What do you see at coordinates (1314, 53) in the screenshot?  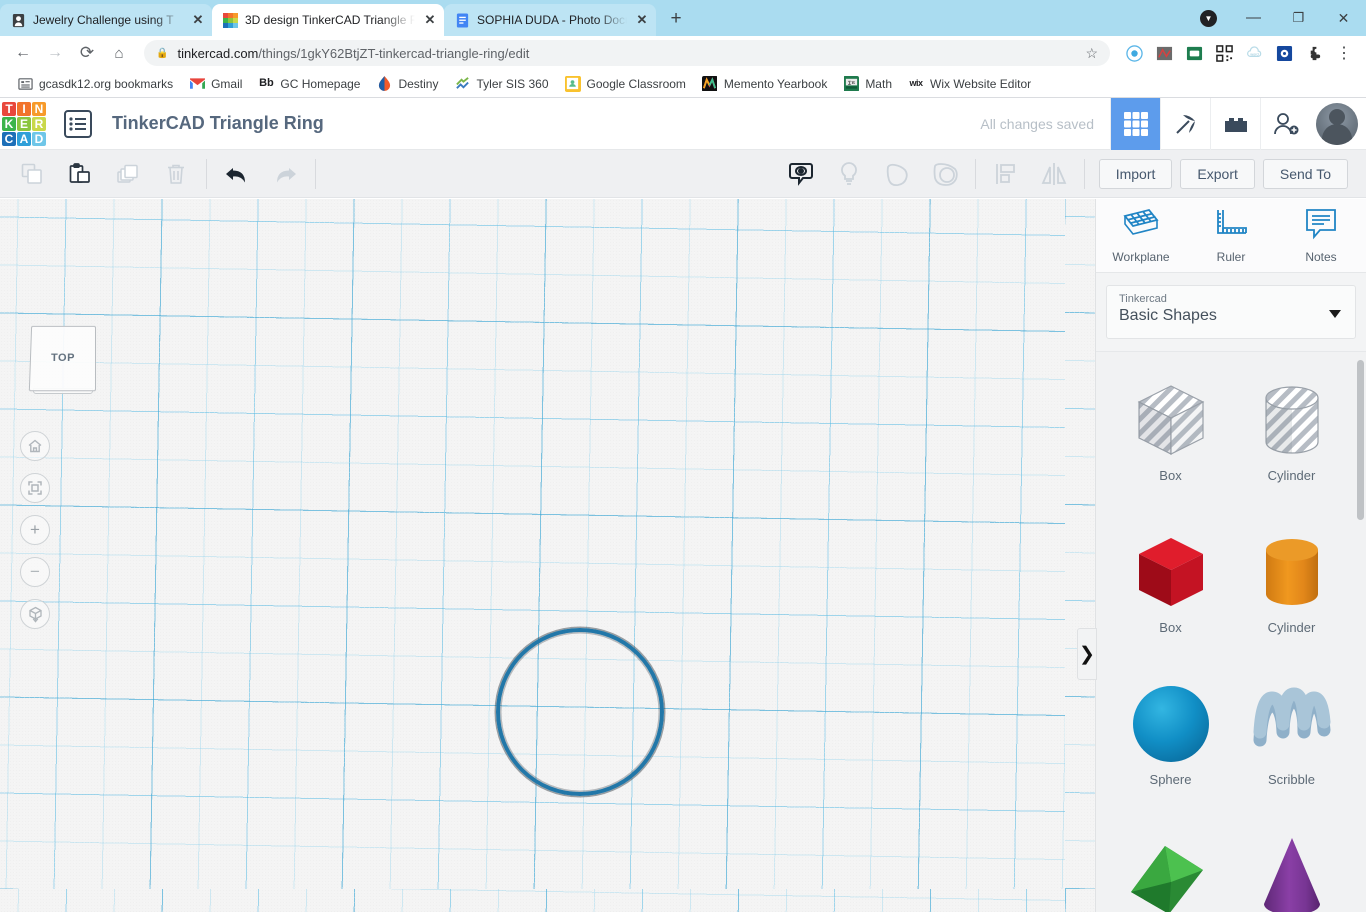 I see `puzzle-piece-icon` at bounding box center [1314, 53].